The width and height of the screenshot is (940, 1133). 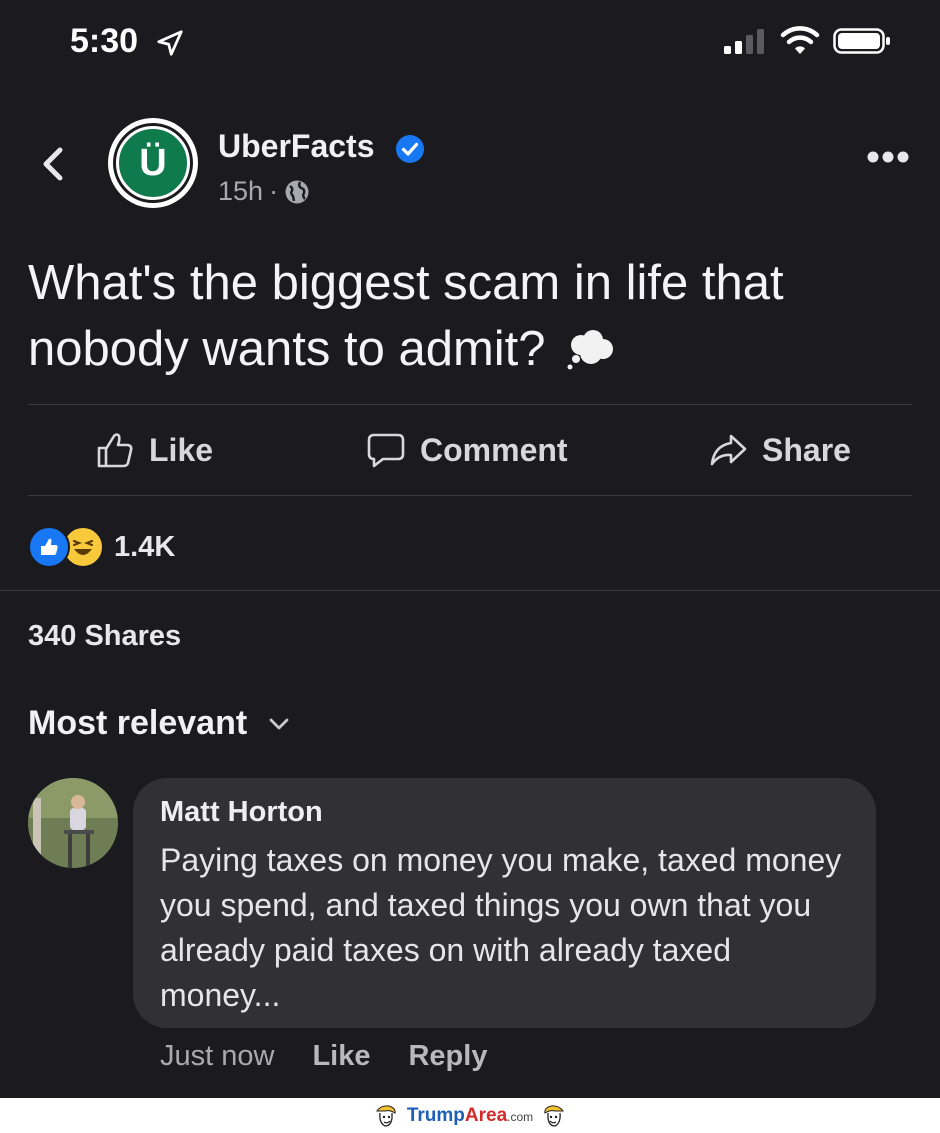 I want to click on verified-badge-icon, so click(x=410, y=149).